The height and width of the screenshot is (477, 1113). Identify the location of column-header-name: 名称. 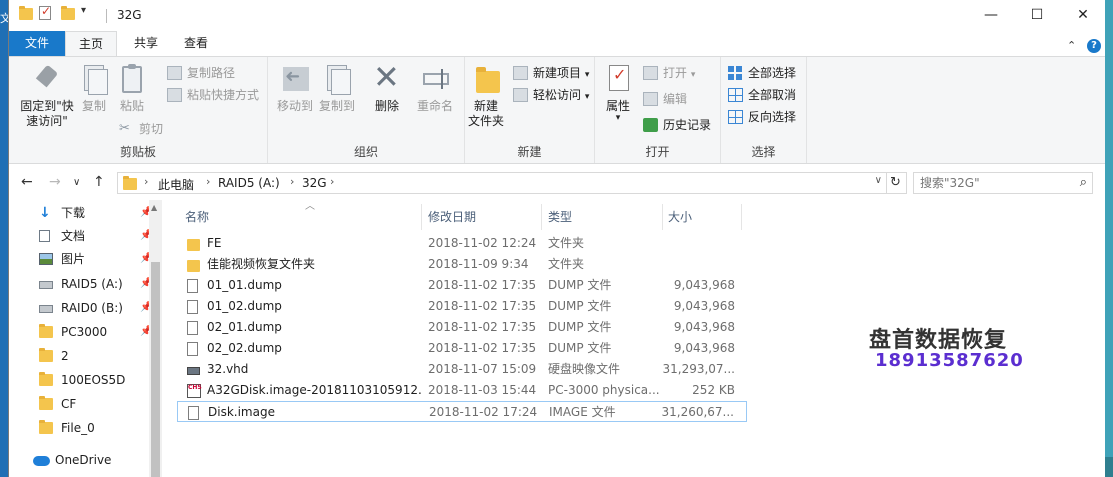
(197, 217).